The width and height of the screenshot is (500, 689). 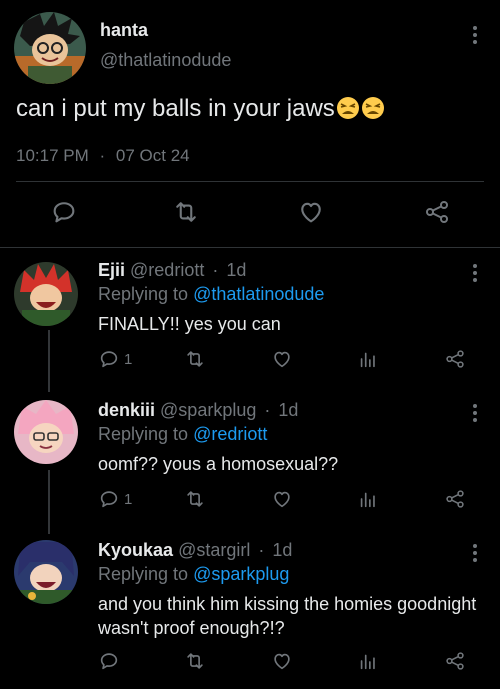 What do you see at coordinates (52, 155) in the screenshot?
I see `tweet-time: 10:17 PM` at bounding box center [52, 155].